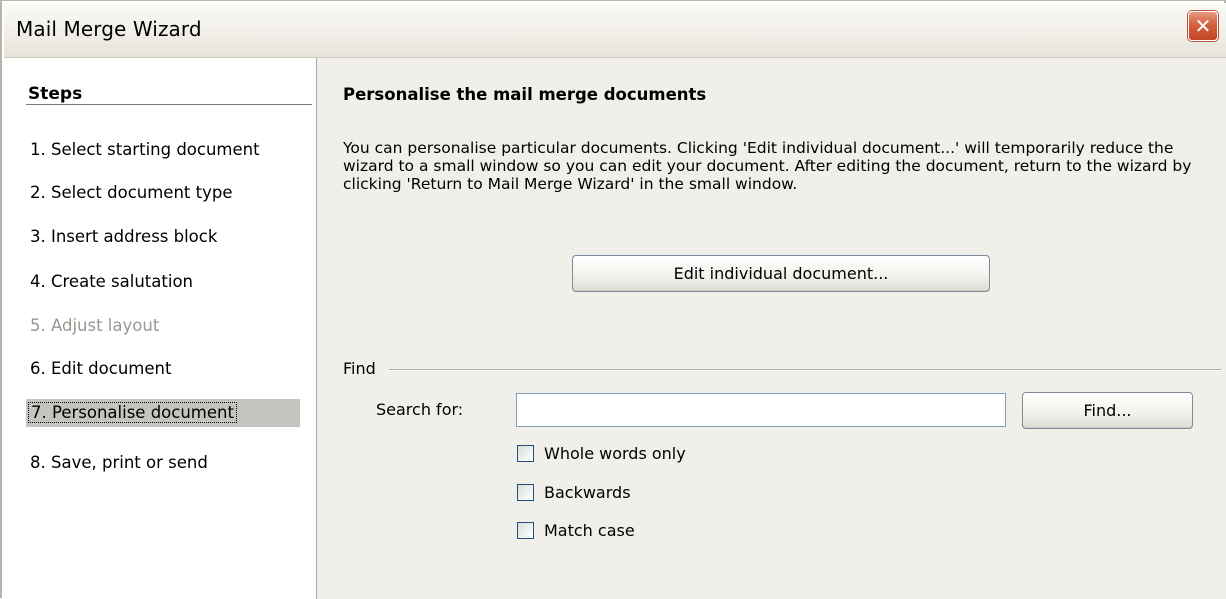 Image resolution: width=1226 pixels, height=599 pixels. I want to click on whole-words-only-checkbox, so click(525, 453).